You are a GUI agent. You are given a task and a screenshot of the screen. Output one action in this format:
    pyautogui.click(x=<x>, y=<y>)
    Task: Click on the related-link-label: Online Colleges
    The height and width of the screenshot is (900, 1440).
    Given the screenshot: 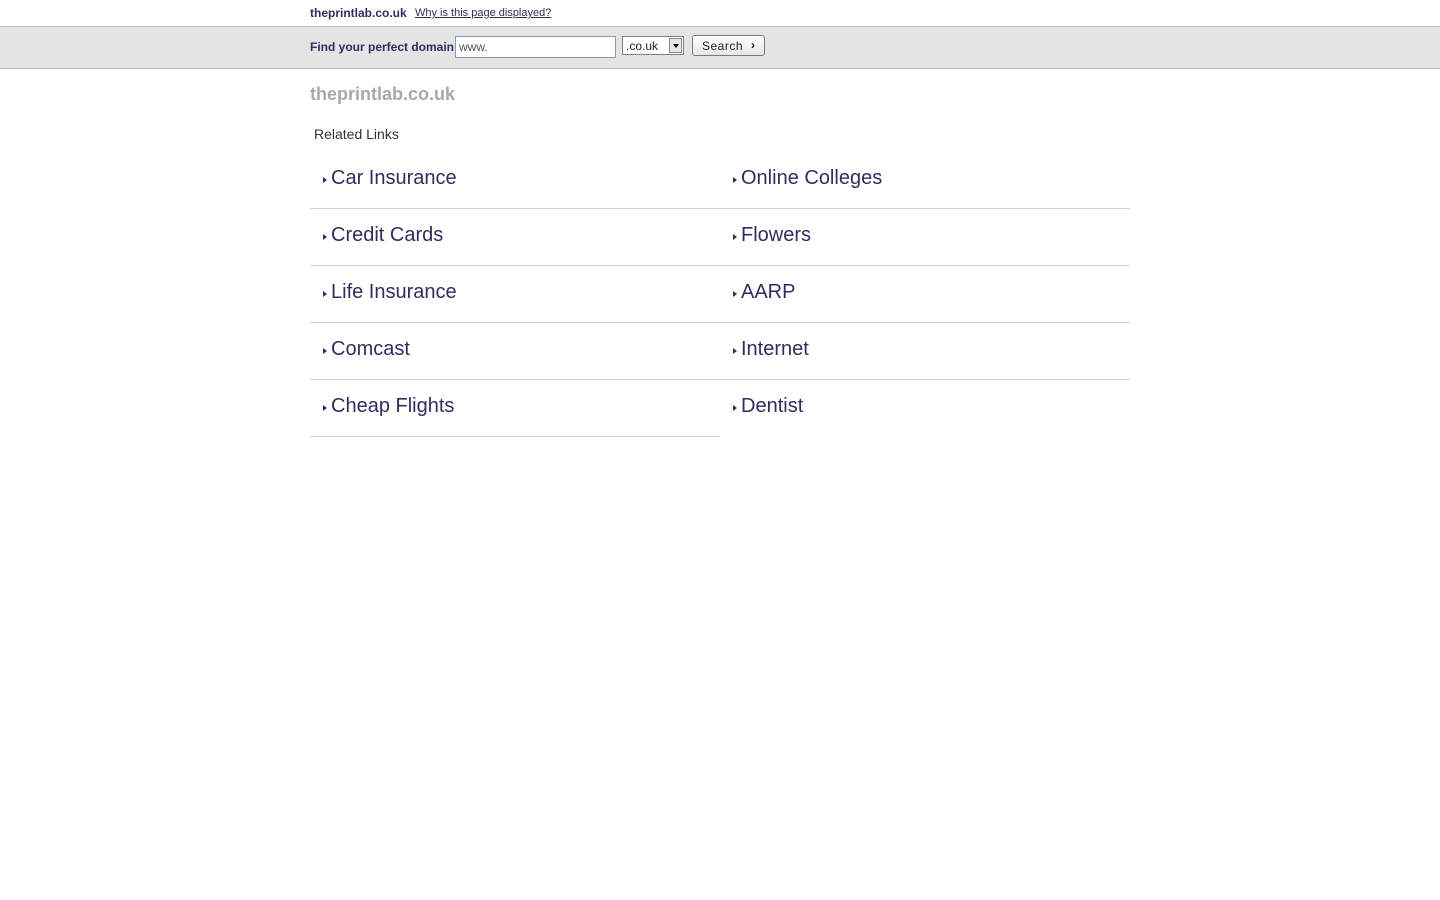 What is the action you would take?
    pyautogui.click(x=812, y=178)
    